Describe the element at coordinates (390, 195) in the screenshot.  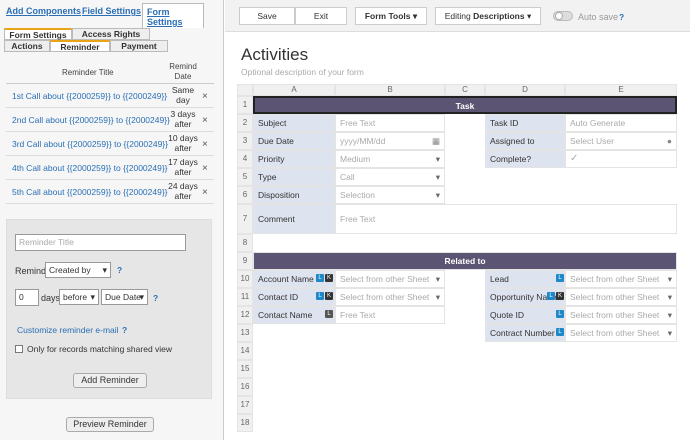
I see `disposition-select: Selection` at that location.